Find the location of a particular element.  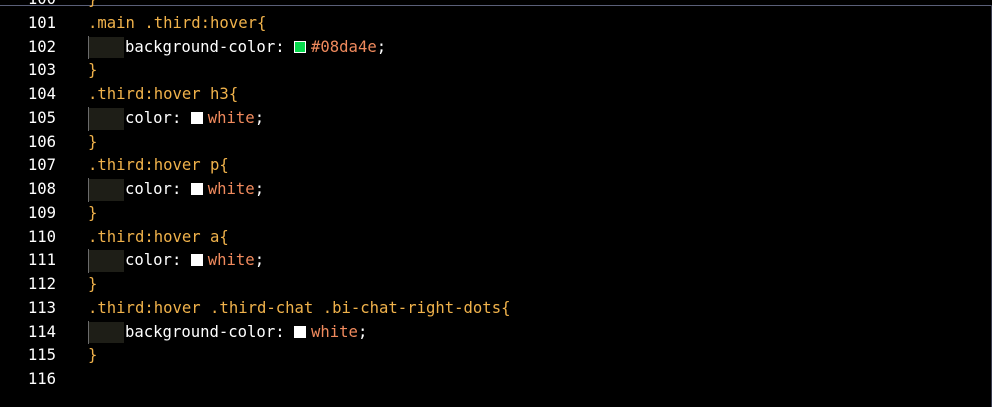

code-line: 110 .third:hover a{ is located at coordinates (496, 238).